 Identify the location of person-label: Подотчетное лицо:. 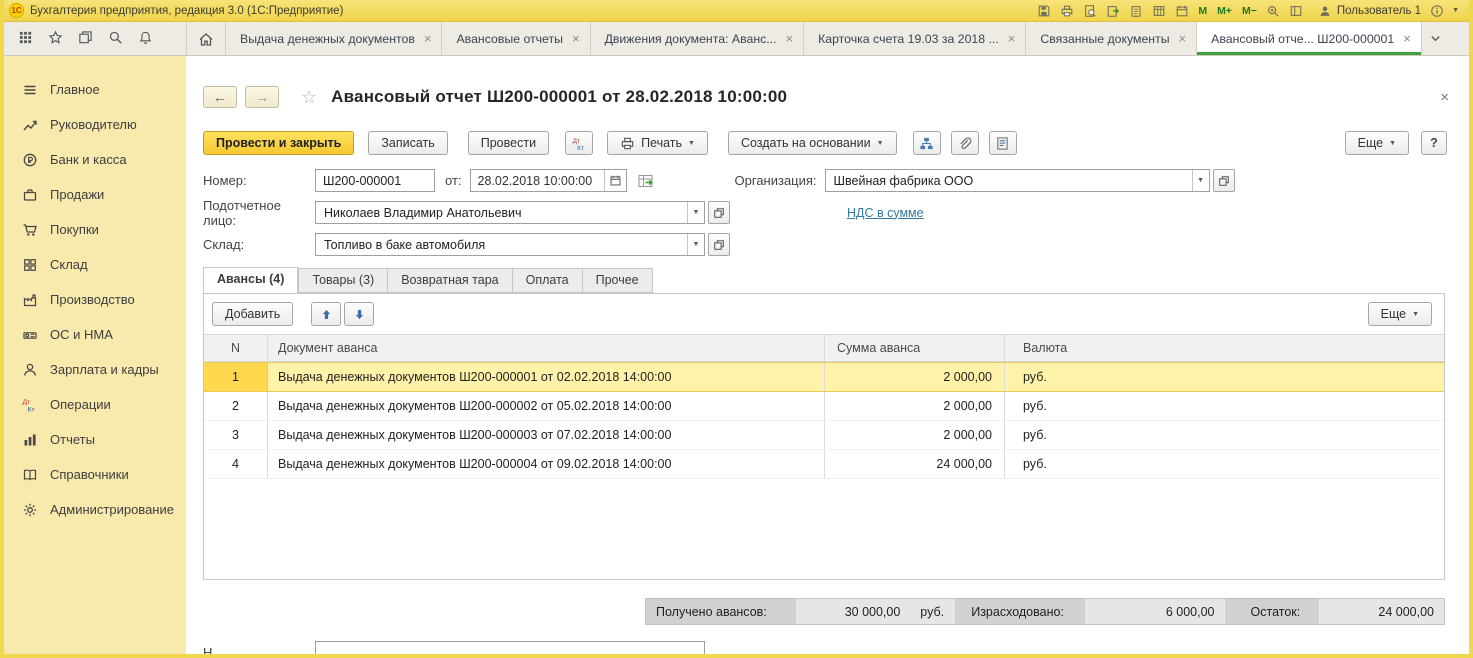
(242, 212).